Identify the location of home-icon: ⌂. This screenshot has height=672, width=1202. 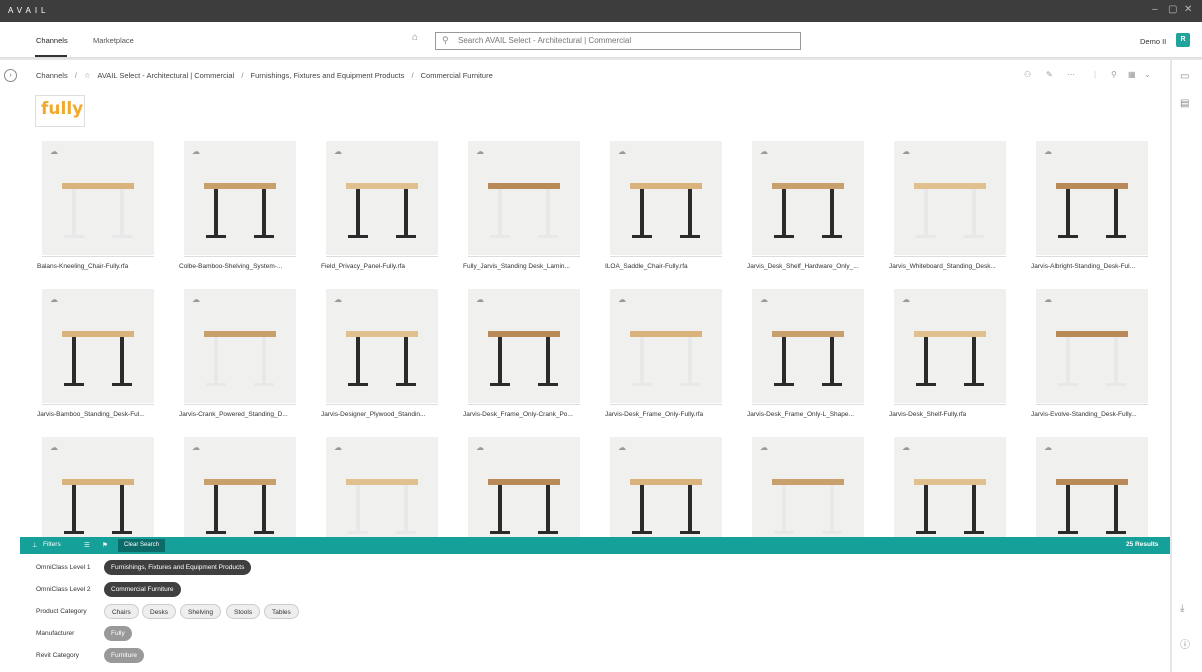
(419, 39).